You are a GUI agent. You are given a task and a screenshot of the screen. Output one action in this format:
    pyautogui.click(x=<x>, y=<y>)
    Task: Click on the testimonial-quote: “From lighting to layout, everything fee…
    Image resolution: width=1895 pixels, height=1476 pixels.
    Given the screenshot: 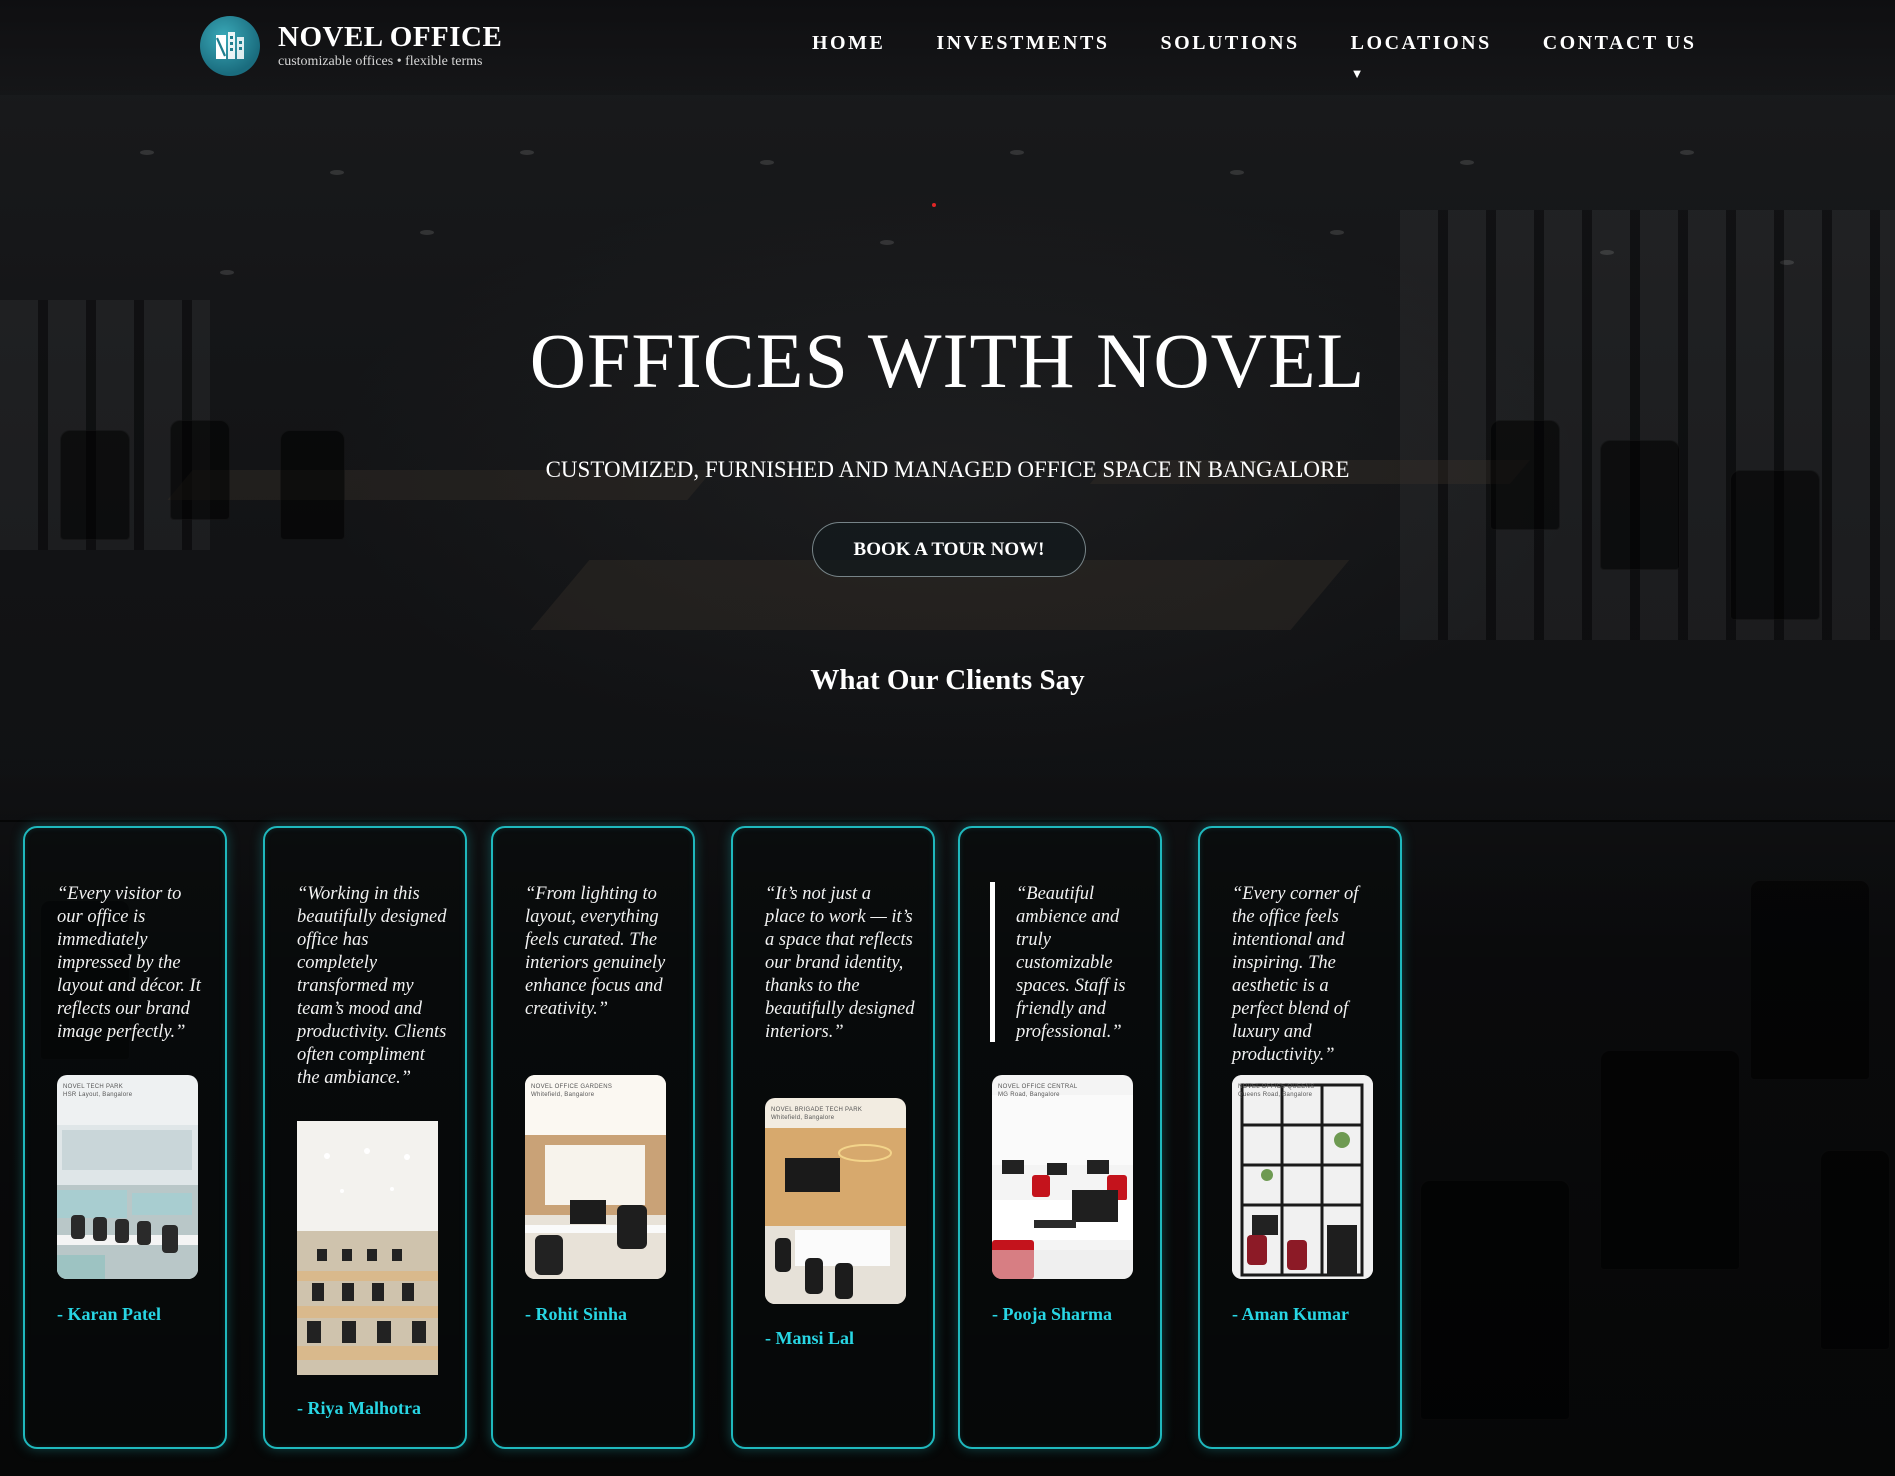 What is the action you would take?
    pyautogui.click(x=595, y=951)
    